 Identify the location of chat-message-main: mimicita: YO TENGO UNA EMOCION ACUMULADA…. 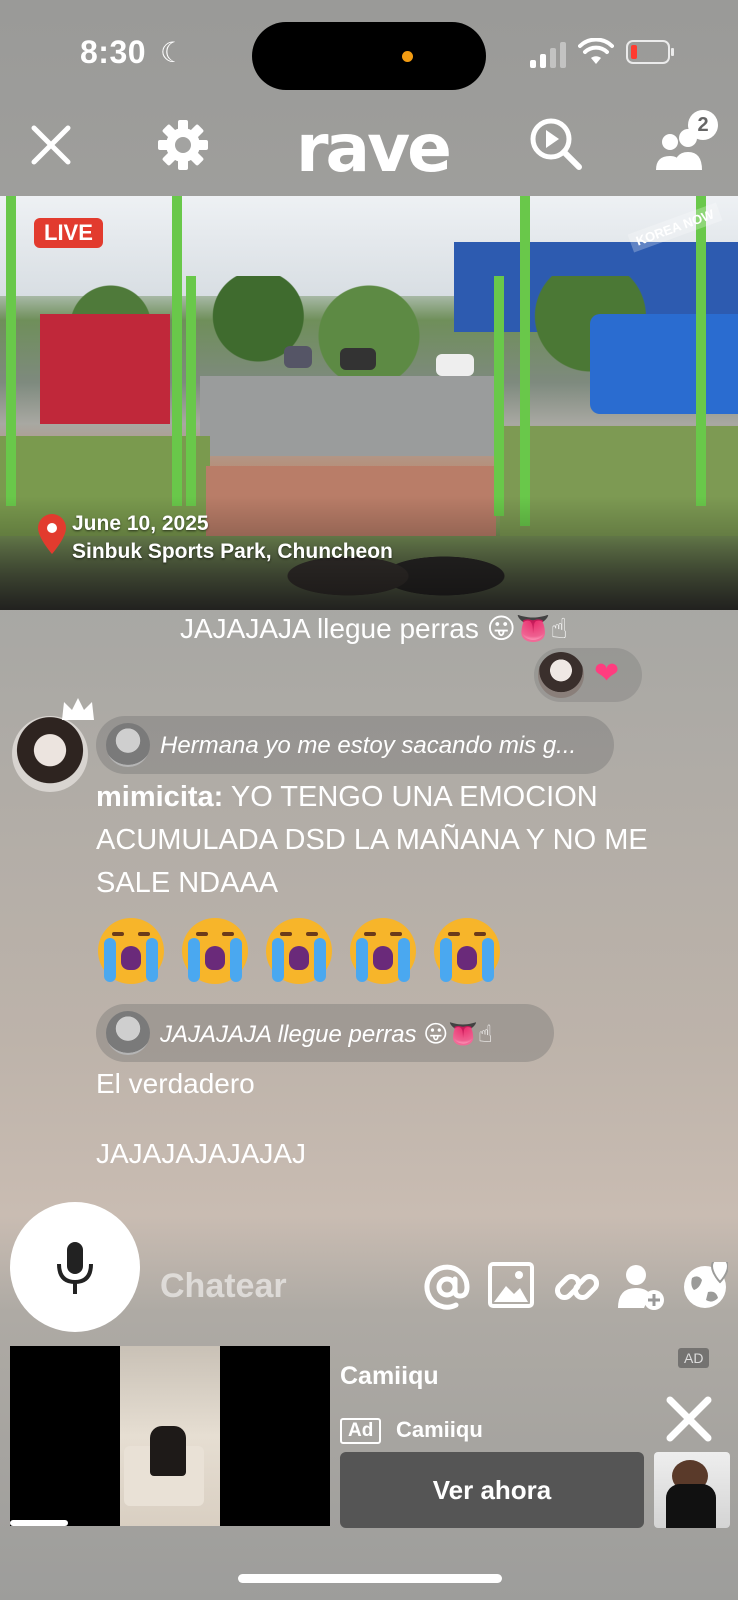
(376, 840).